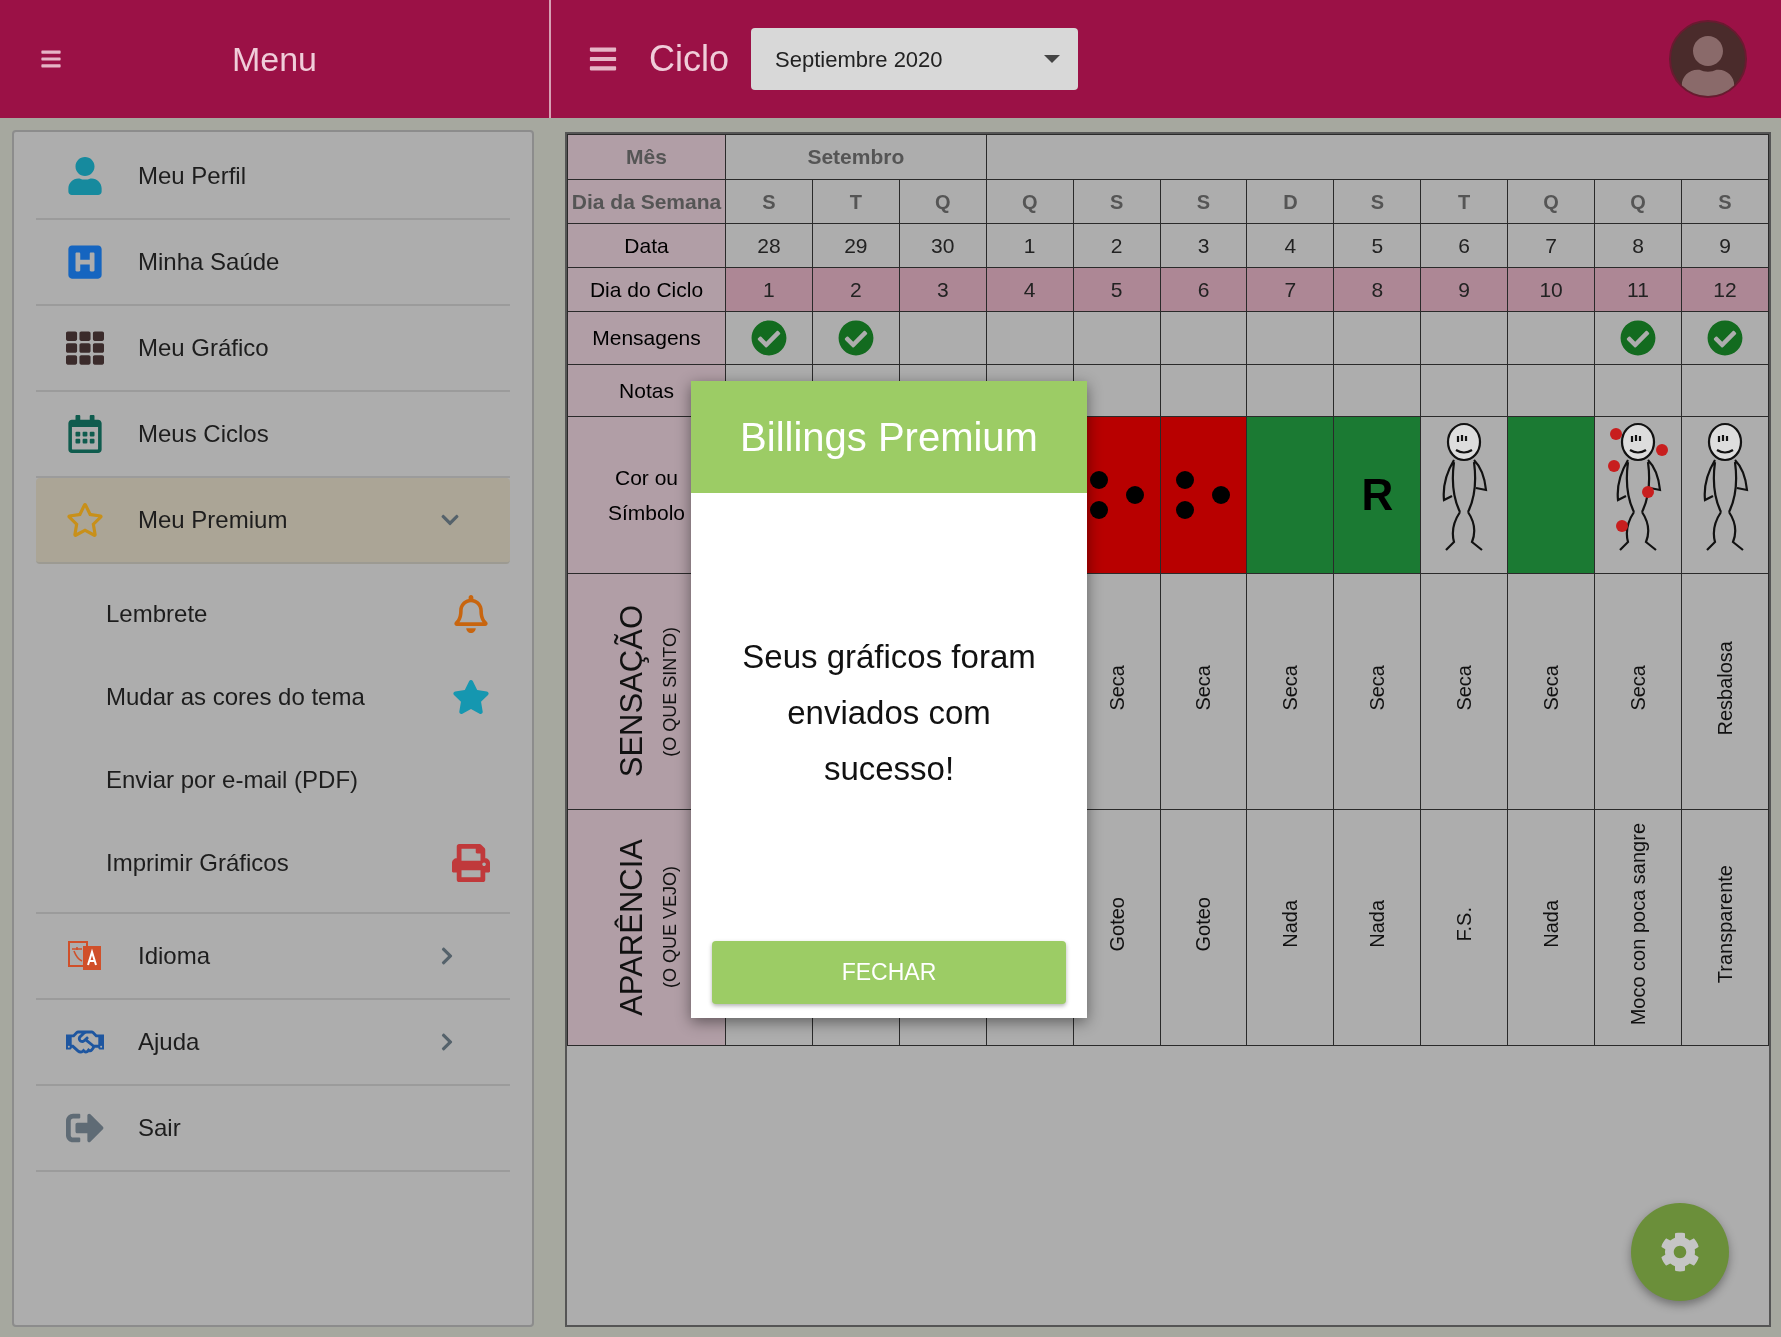 This screenshot has height=1337, width=1781. I want to click on month-cell: Setembro, so click(856, 157).